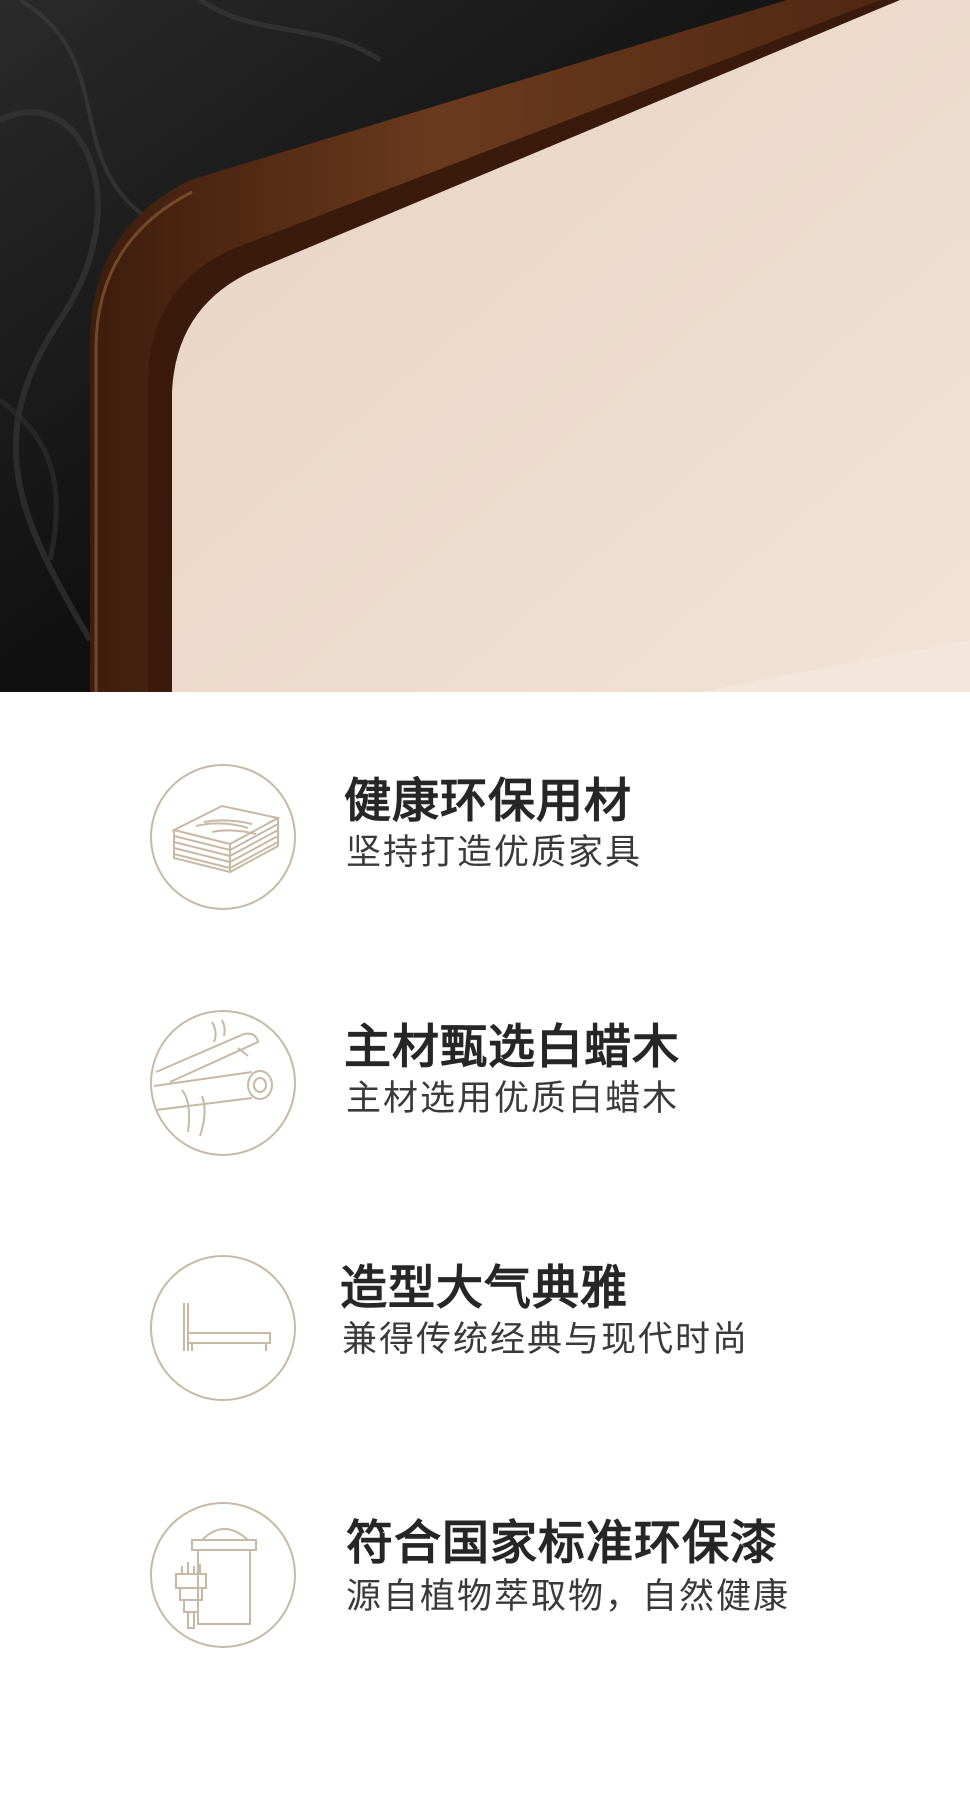 Image resolution: width=970 pixels, height=1816 pixels. What do you see at coordinates (488, 801) in the screenshot?
I see `feature-title: 健康环保用材` at bounding box center [488, 801].